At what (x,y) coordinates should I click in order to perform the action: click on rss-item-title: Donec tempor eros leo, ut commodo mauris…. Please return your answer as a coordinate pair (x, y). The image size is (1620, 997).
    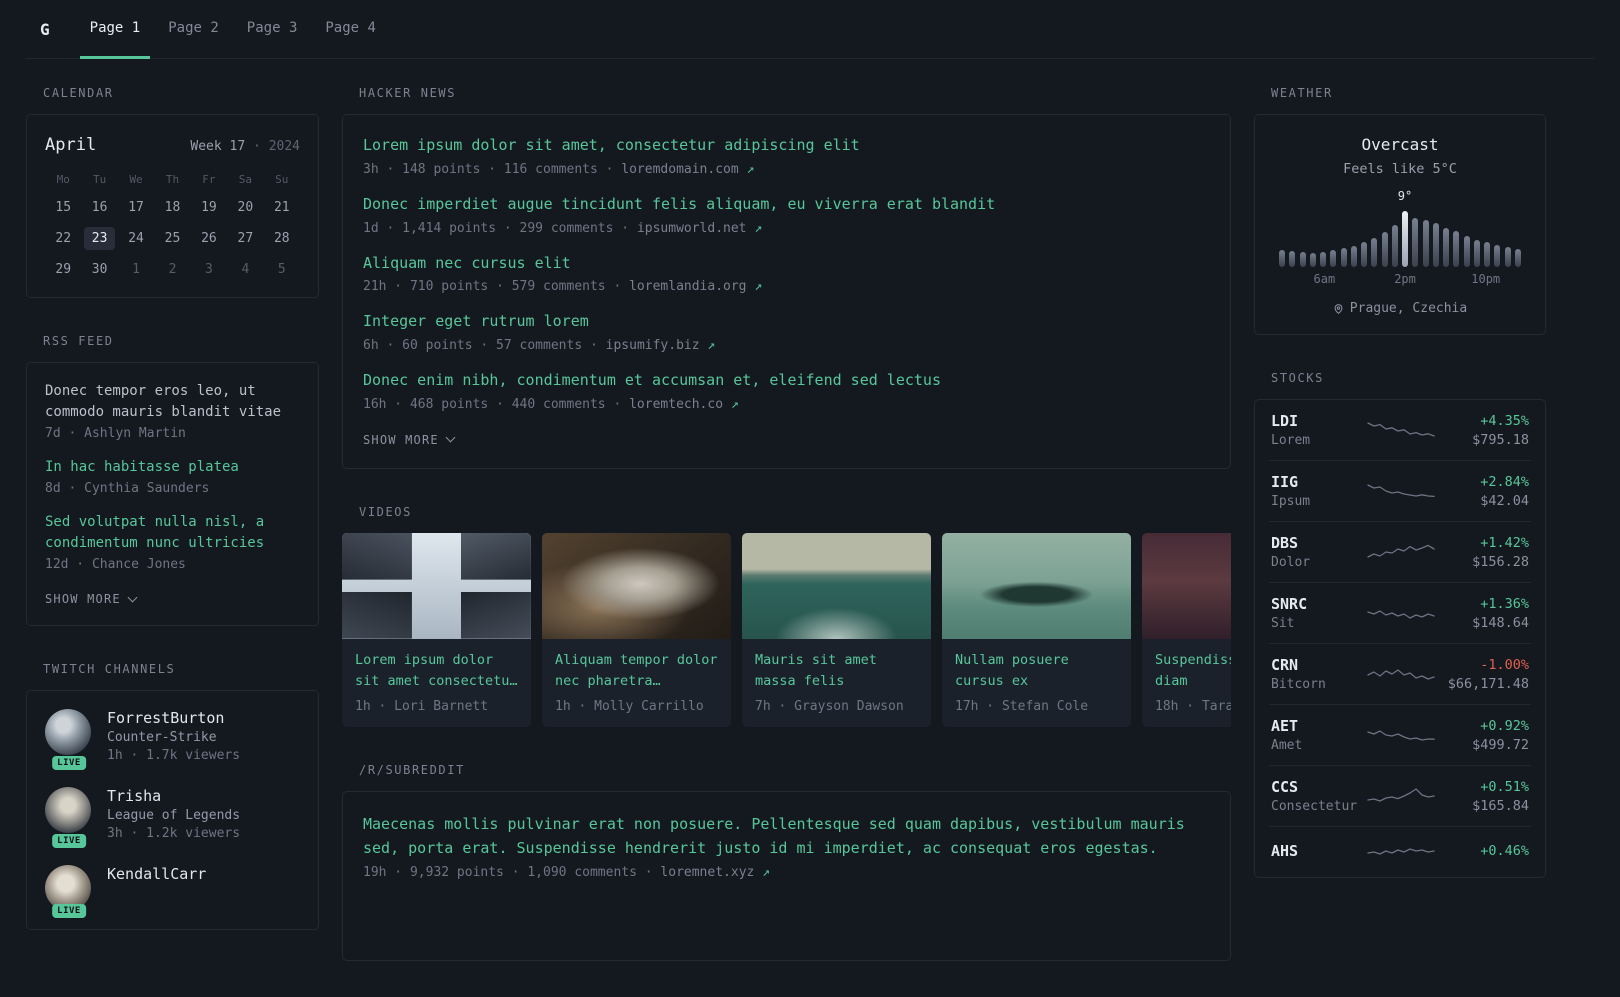
    Looking at the image, I should click on (172, 402).